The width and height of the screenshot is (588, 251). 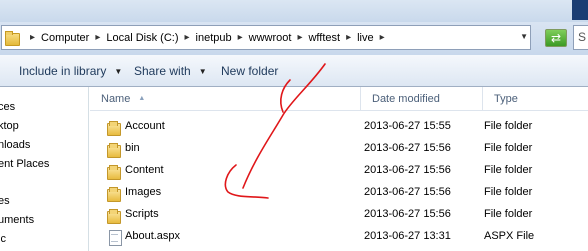 I want to click on column-header-type: Type, so click(x=535, y=99).